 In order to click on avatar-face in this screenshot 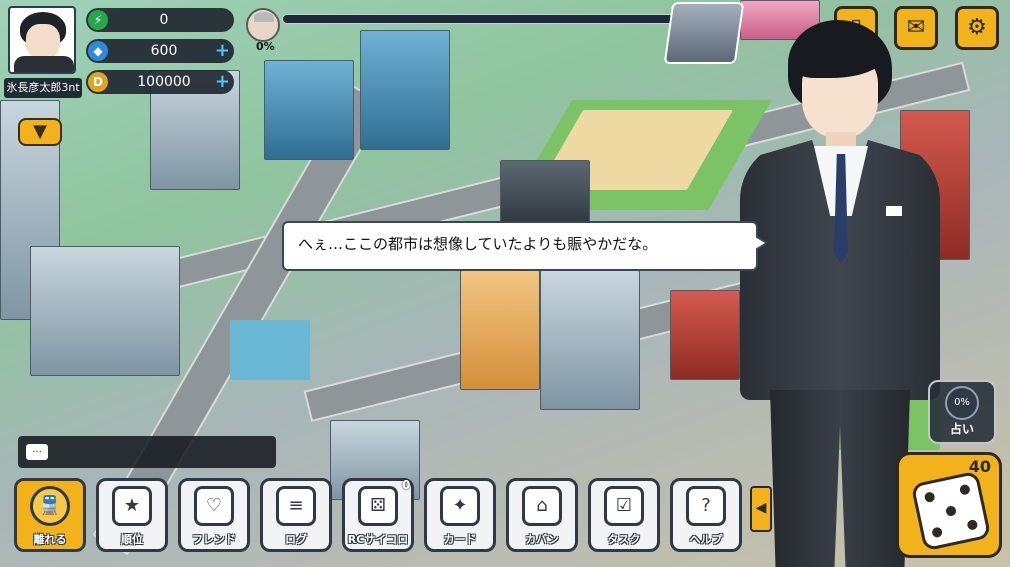, I will do `click(43, 42)`.